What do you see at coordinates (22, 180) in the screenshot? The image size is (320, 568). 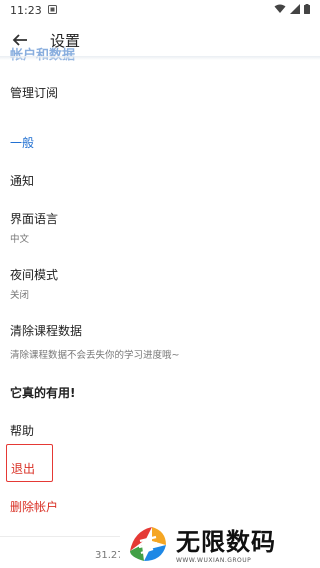 I see `notifications-item: 通知` at bounding box center [22, 180].